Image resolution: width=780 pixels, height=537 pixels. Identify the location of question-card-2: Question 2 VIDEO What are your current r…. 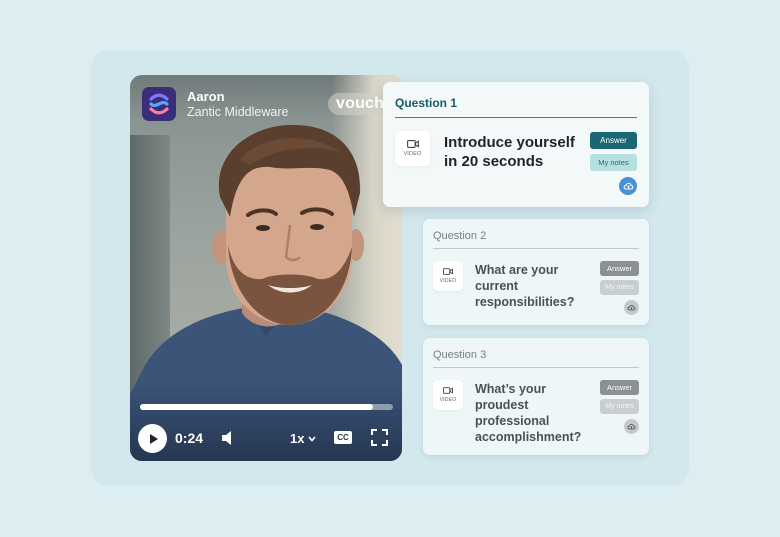
(536, 272).